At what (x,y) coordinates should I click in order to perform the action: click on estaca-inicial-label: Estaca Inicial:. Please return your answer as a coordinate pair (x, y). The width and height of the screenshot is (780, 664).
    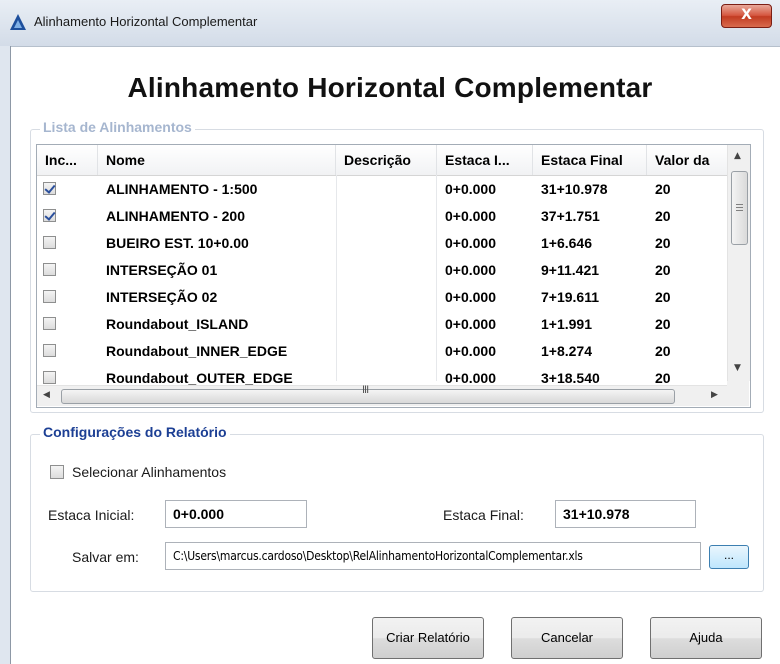
    Looking at the image, I should click on (91, 515).